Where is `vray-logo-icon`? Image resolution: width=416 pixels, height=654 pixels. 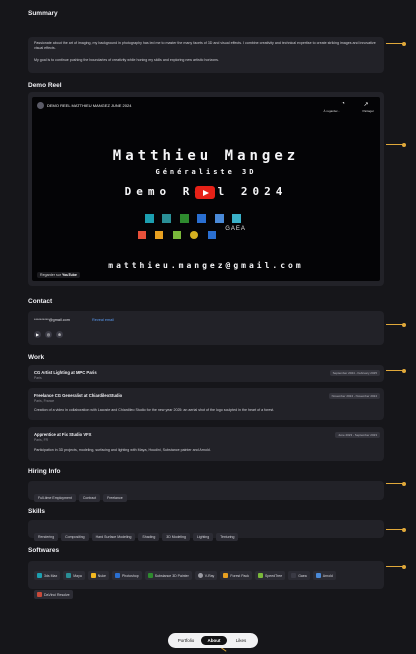
vray-logo-icon is located at coordinates (194, 235).